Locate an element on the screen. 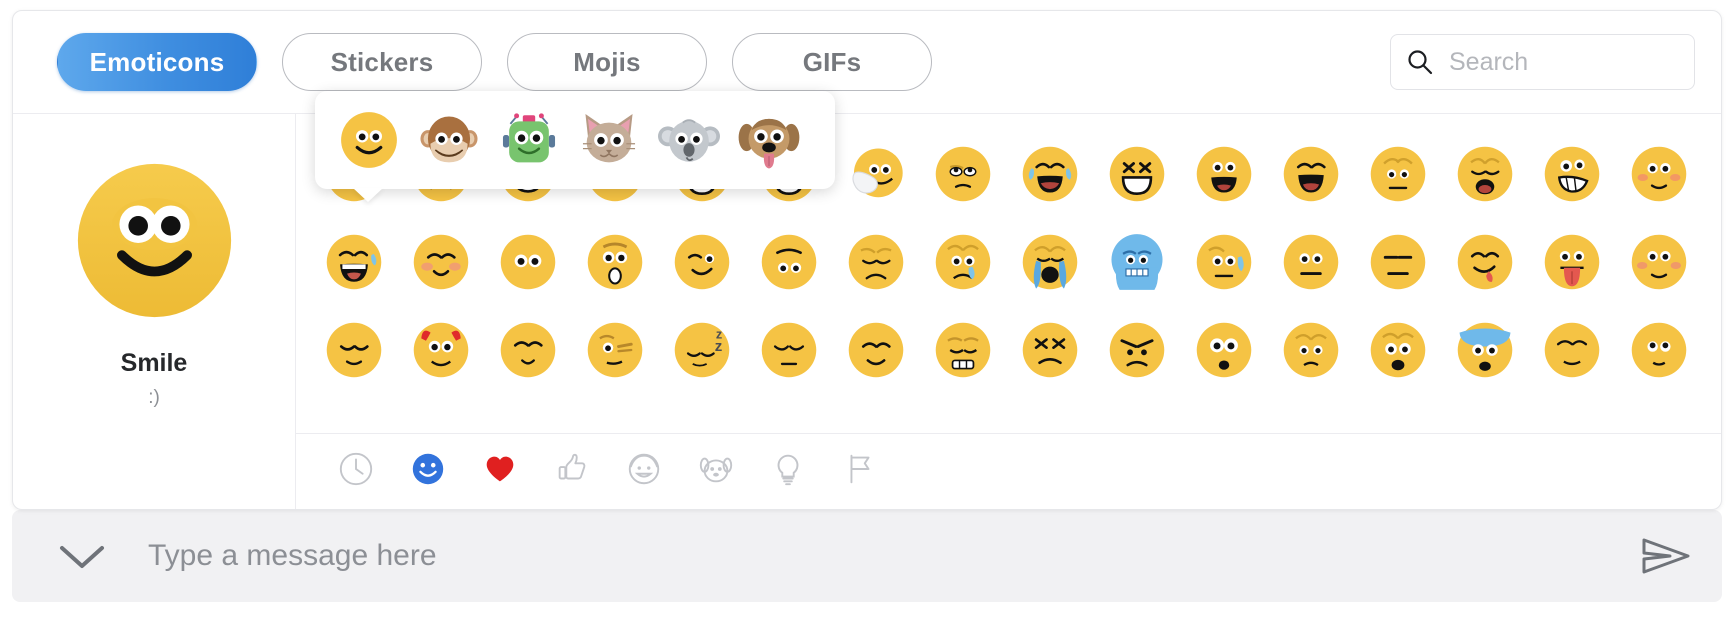 This screenshot has height=624, width=1734. tab-gifs: GIFs is located at coordinates (832, 62).